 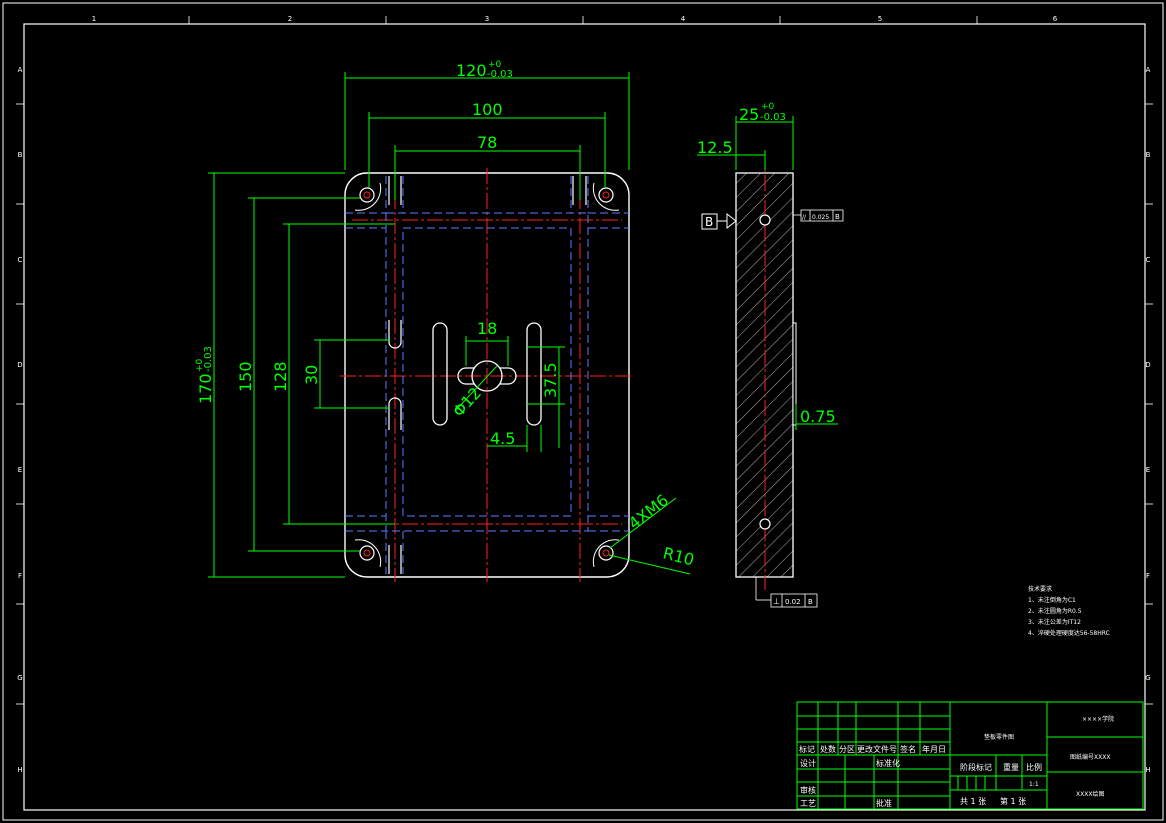 What do you see at coordinates (1054, 622) in the screenshot?
I see `note-item: 3、未注公差为IT12` at bounding box center [1054, 622].